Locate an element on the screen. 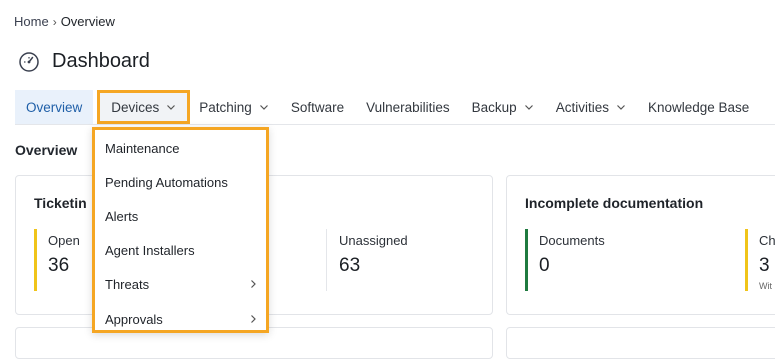 Image resolution: width=775 pixels, height=359 pixels. menu-item-agent-installers: Agent Installers is located at coordinates (181, 250).